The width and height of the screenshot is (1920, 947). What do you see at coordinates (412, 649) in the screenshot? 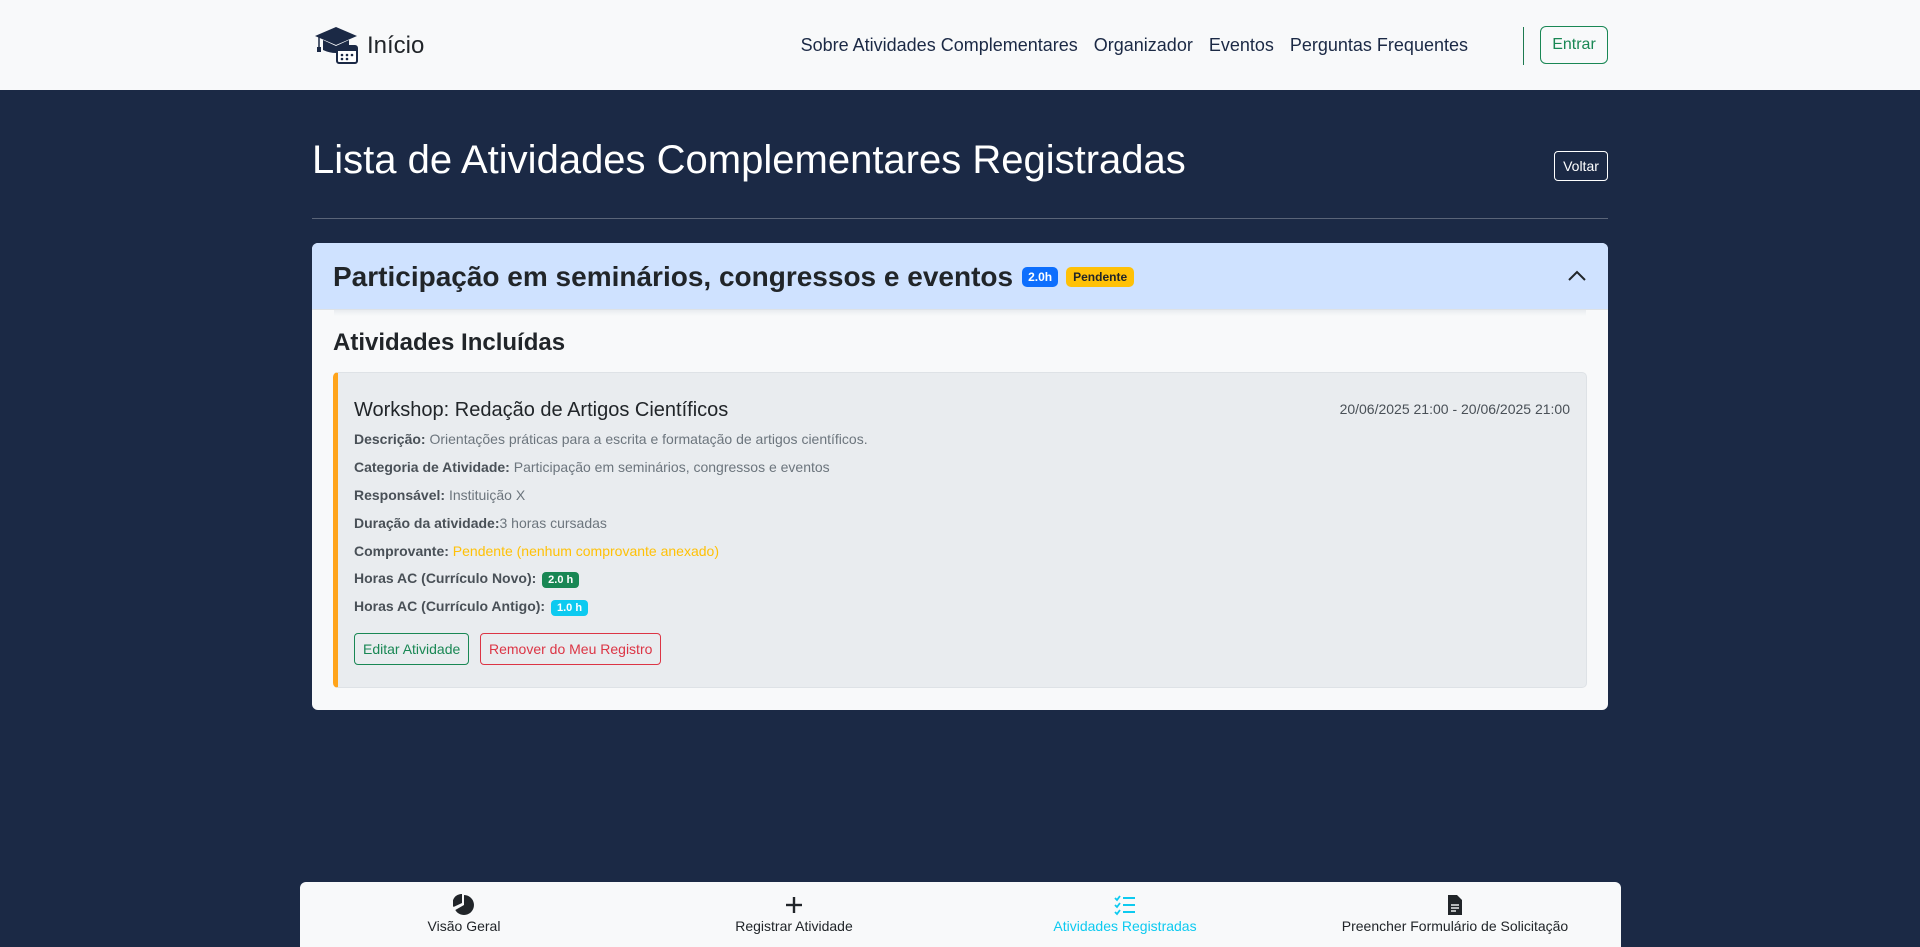
I see `edit-activity-button: Editar Atividade` at bounding box center [412, 649].